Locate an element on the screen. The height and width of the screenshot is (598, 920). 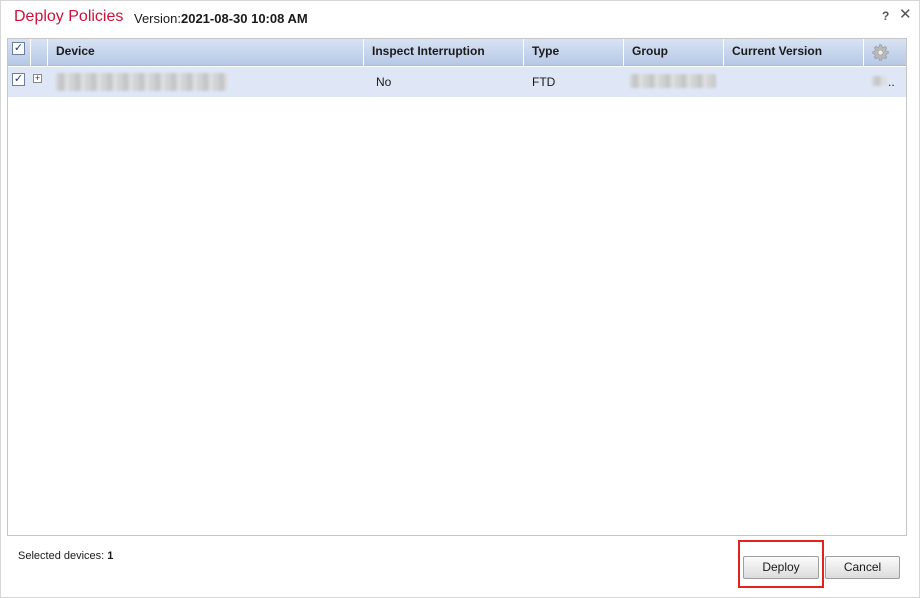
group-name-redacted is located at coordinates (673, 81).